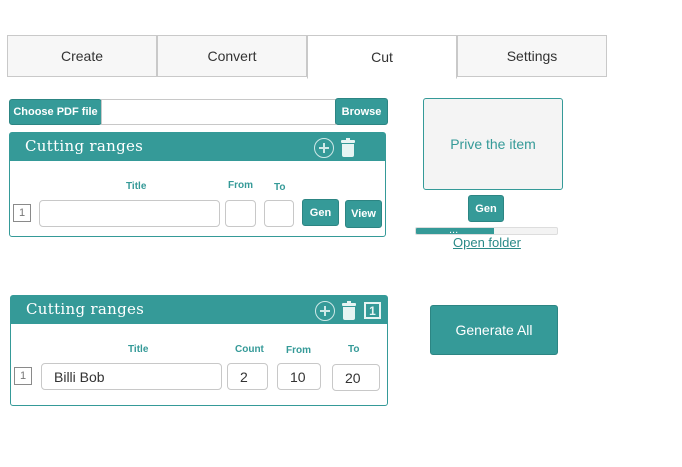 Image resolution: width=682 pixels, height=467 pixels. I want to click on range-from-input, so click(240, 213).